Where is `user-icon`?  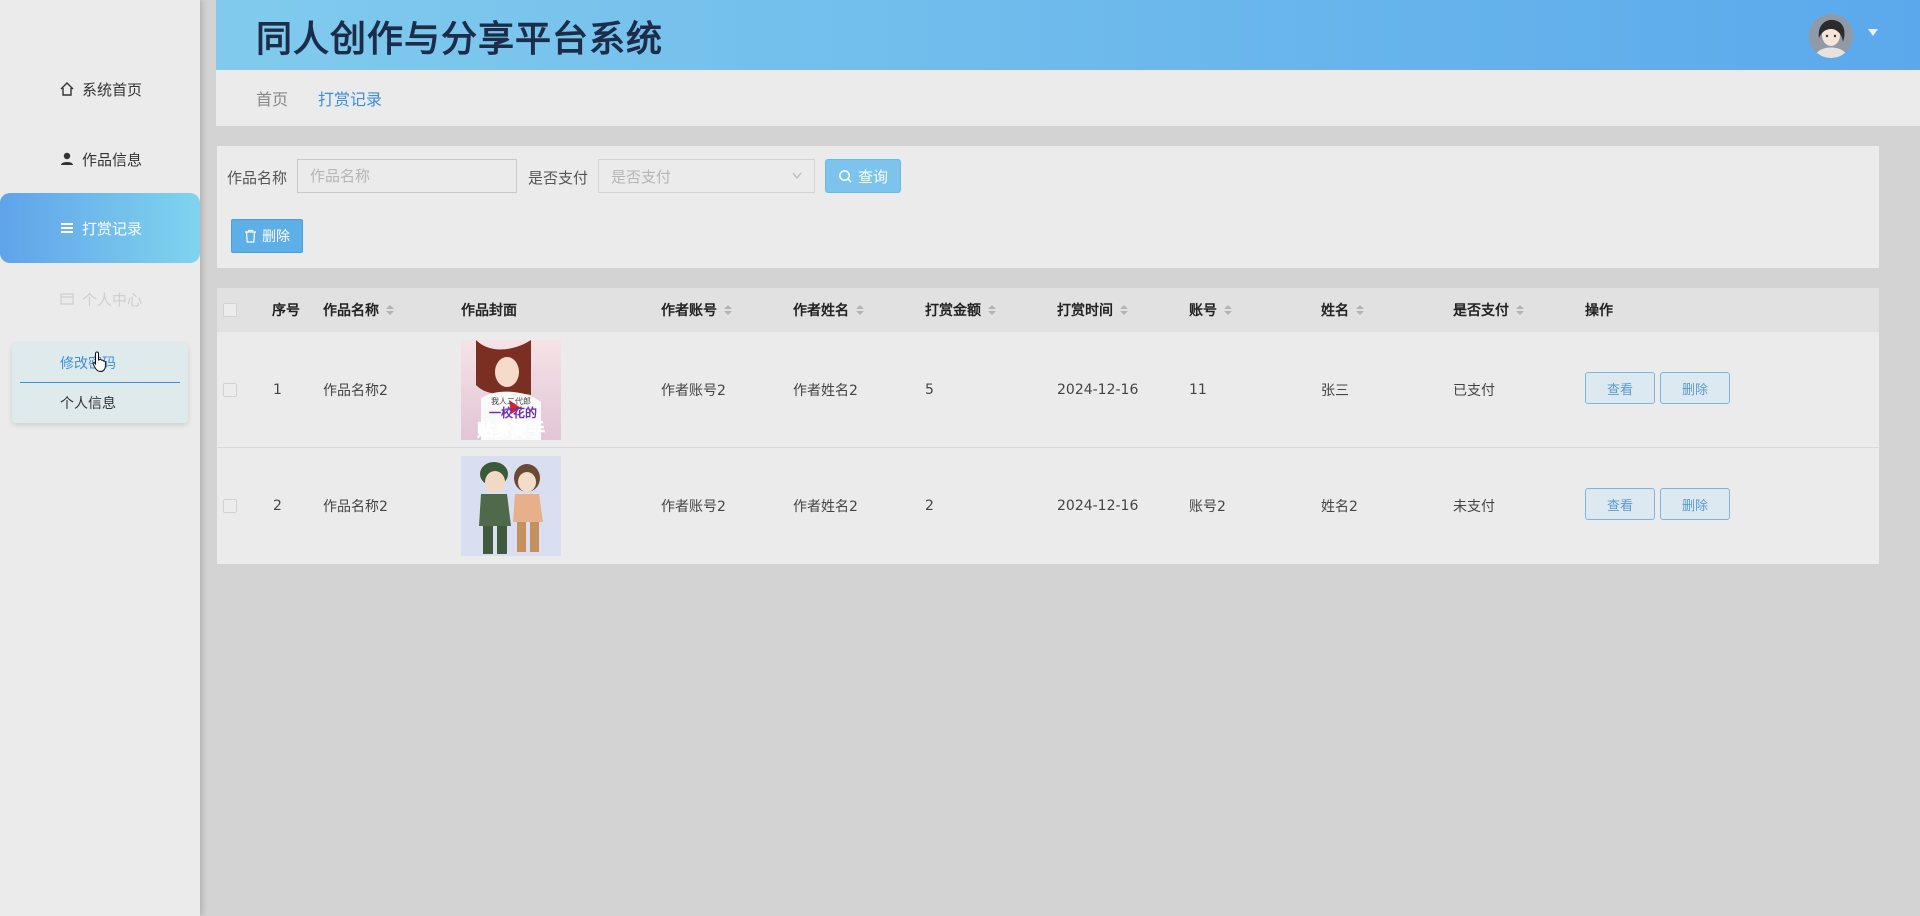
user-icon is located at coordinates (67, 159).